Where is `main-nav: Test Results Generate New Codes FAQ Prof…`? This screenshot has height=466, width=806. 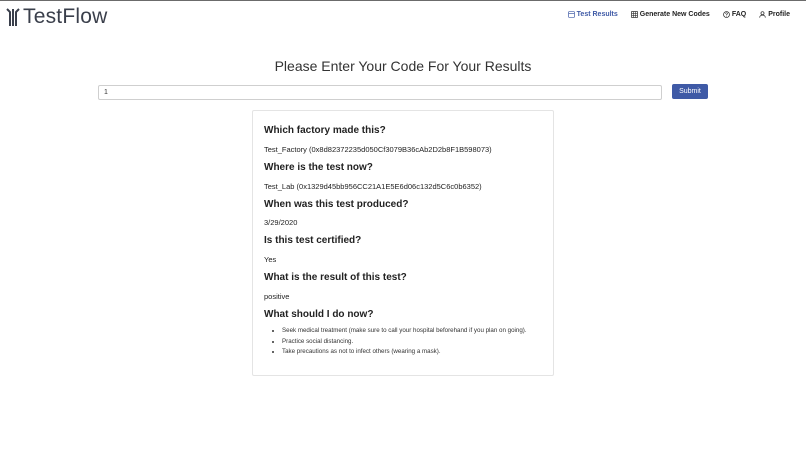 main-nav: Test Results Generate New Codes FAQ Prof… is located at coordinates (672, 14).